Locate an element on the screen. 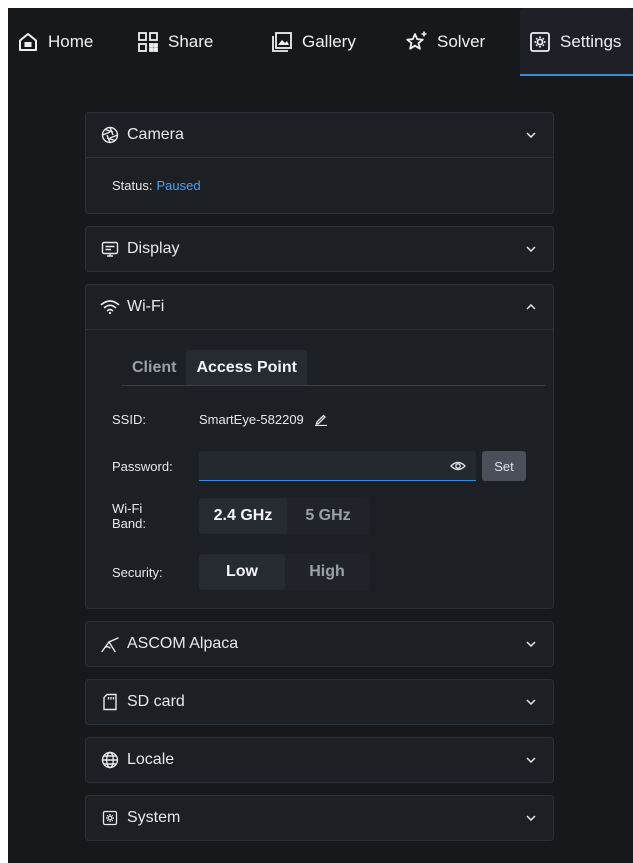  security-option-high: High is located at coordinates (327, 572).